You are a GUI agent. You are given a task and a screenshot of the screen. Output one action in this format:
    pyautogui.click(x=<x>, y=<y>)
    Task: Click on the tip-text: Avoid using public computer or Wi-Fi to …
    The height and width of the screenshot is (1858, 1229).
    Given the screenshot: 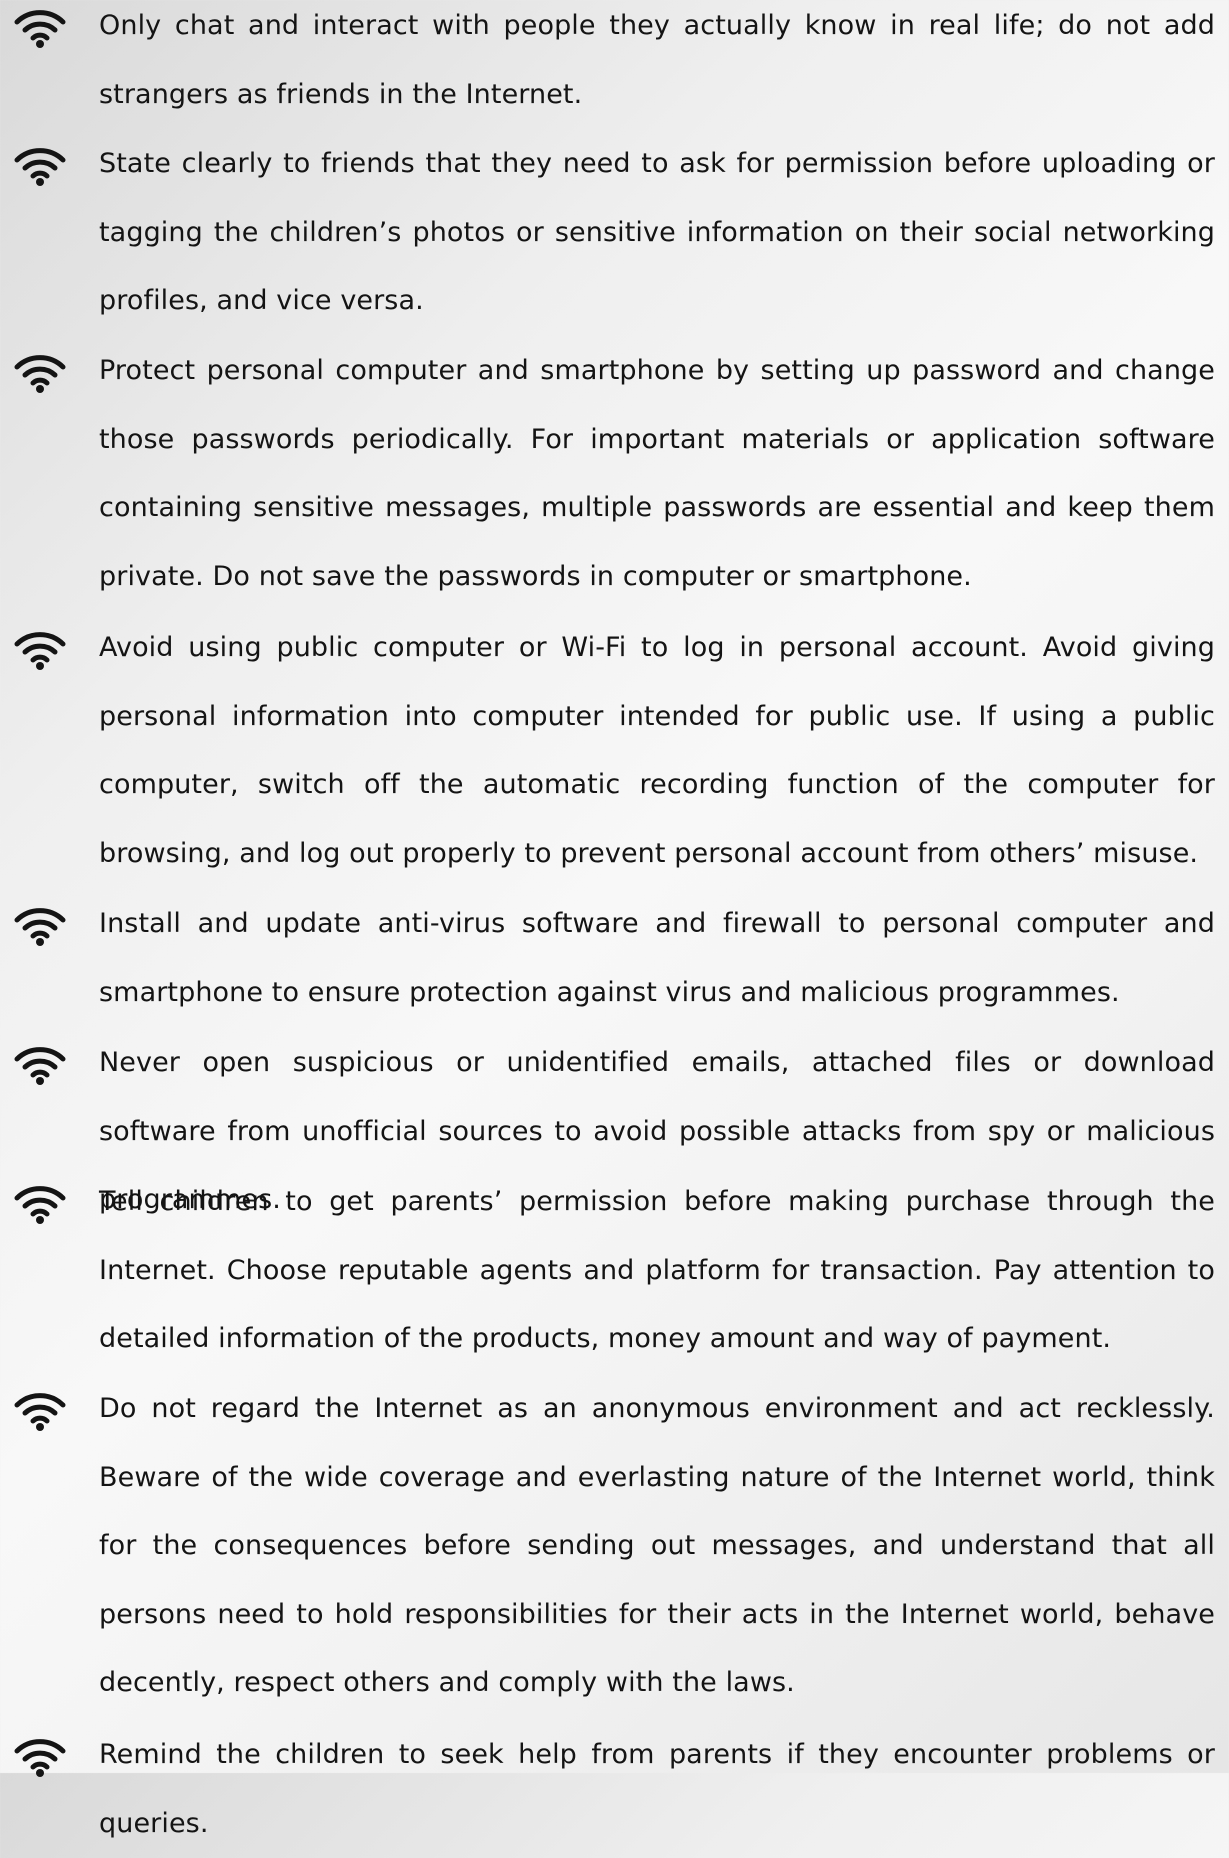 What is the action you would take?
    pyautogui.click(x=657, y=750)
    